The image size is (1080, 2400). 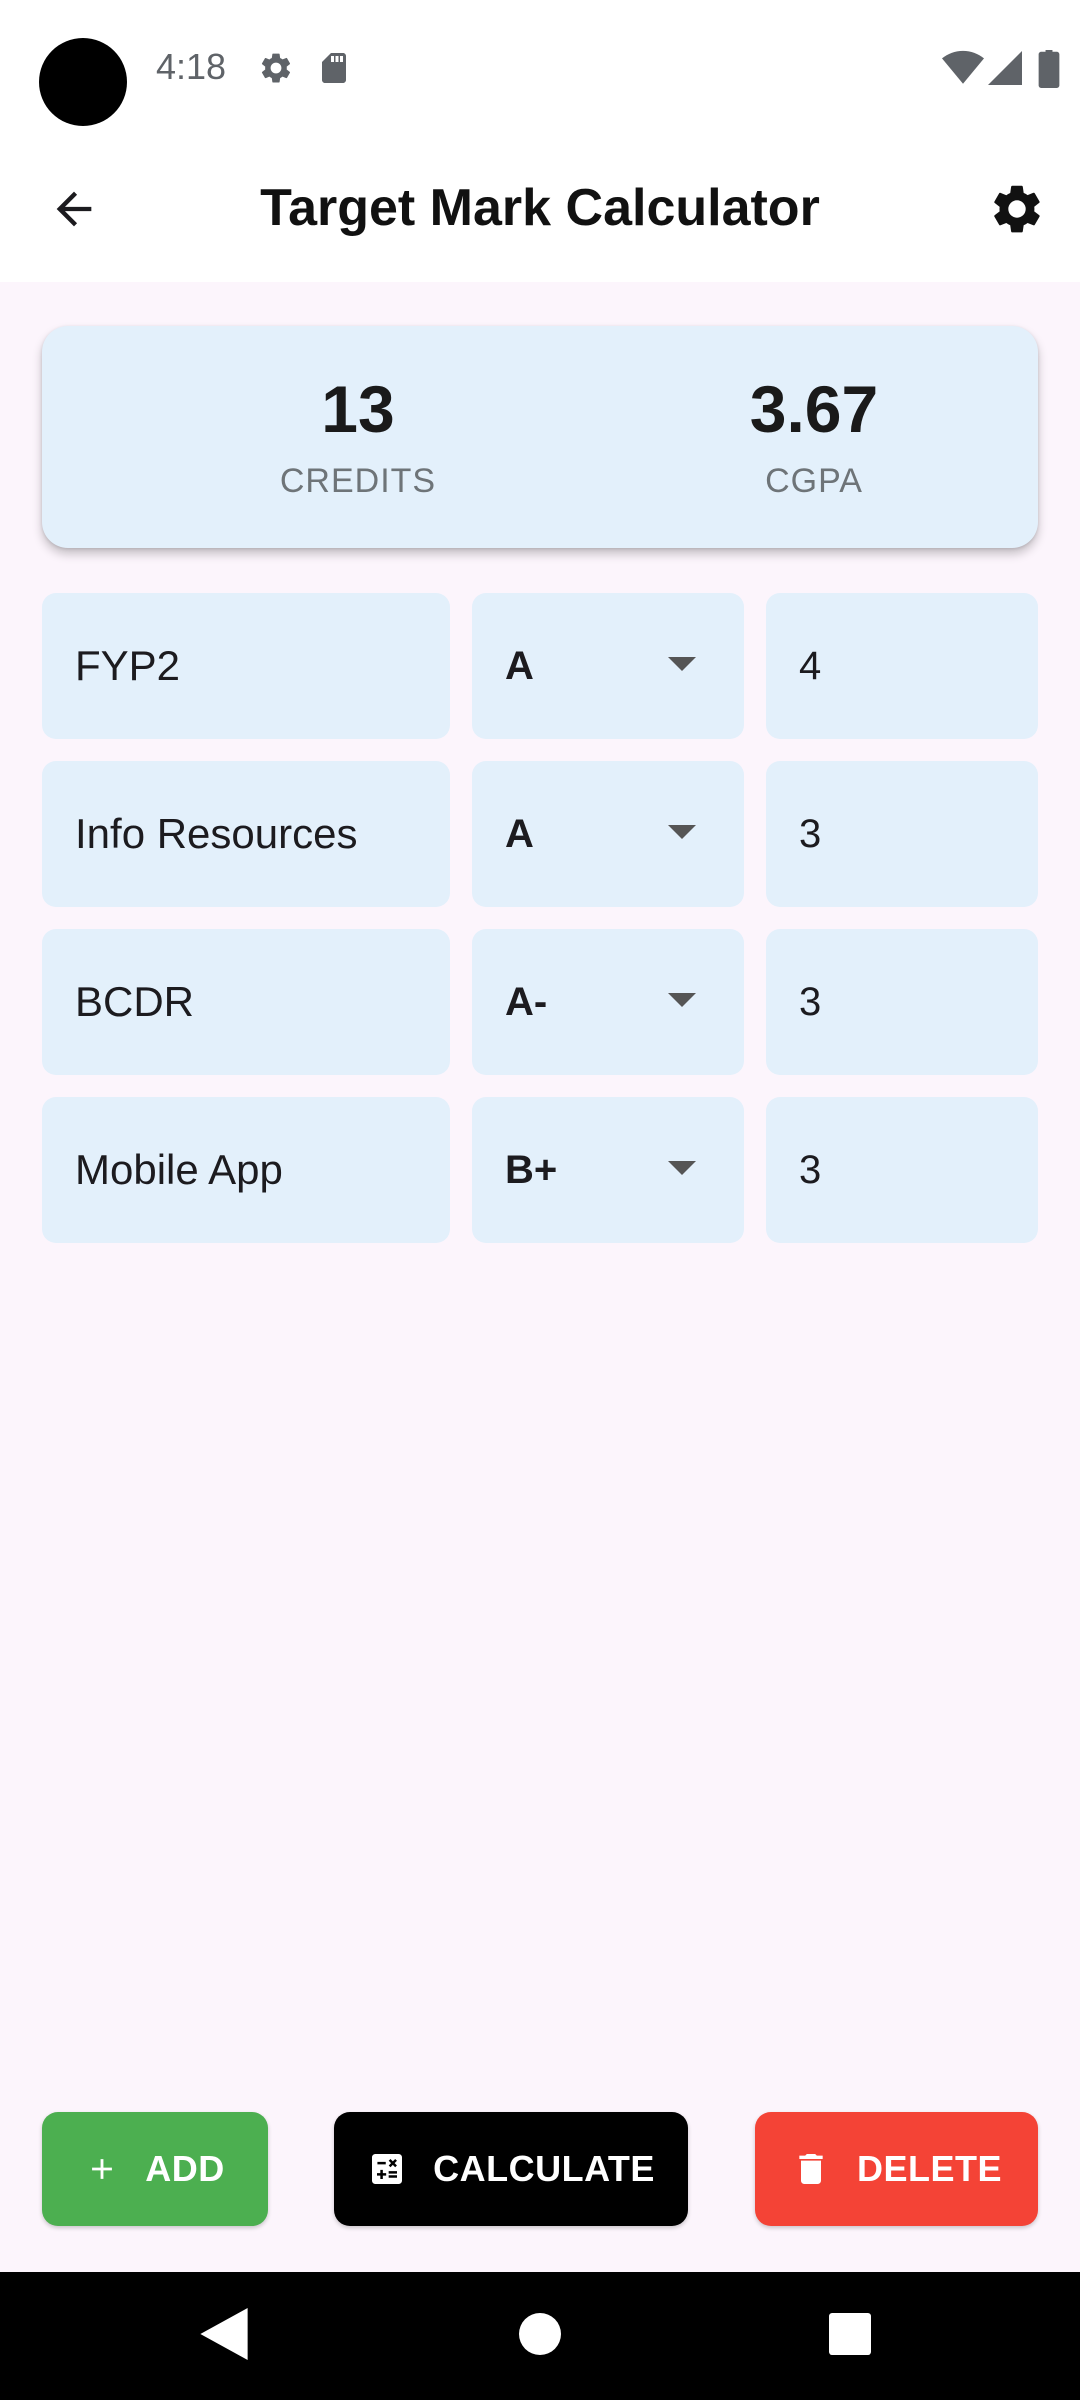 What do you see at coordinates (544, 2168) in the screenshot?
I see `calculate-button-label: CALCULATE` at bounding box center [544, 2168].